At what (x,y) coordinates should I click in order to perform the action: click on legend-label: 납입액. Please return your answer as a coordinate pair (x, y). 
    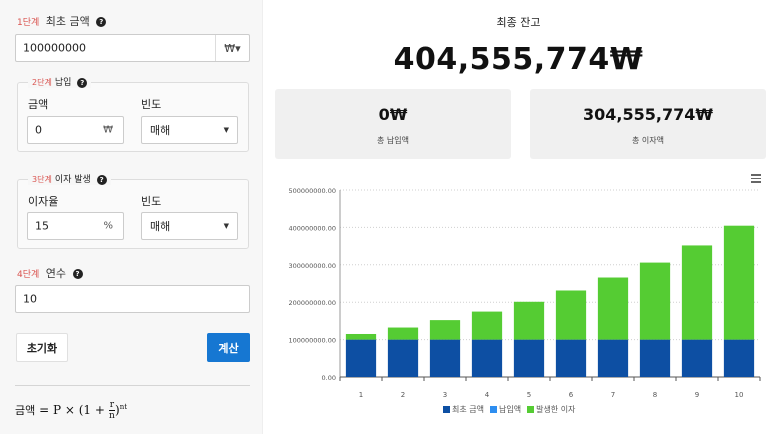
    Looking at the image, I should click on (510, 409).